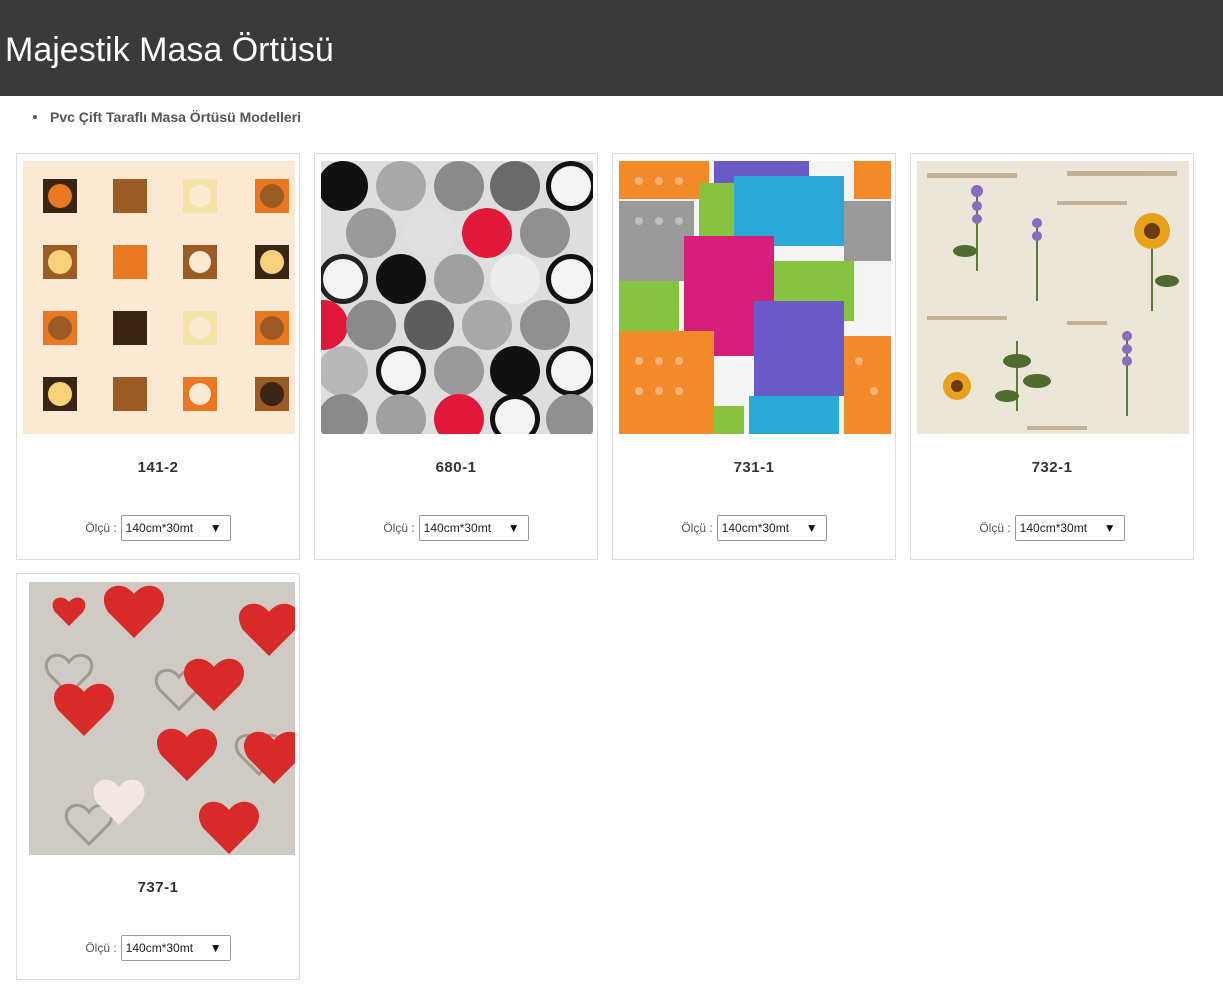  I want to click on breadcrumb: Pvc Çift Taraflı Masa Örtüsü Modelleri, so click(165, 117).